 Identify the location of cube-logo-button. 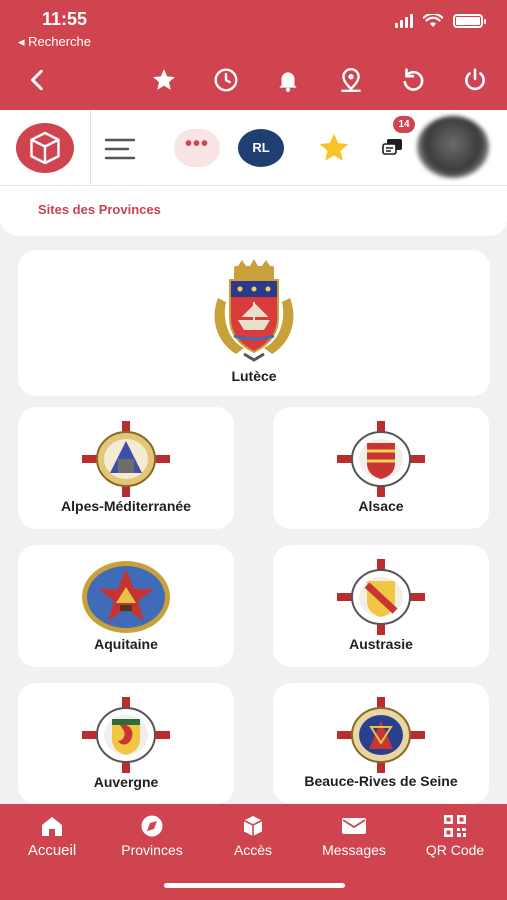
(45, 148).